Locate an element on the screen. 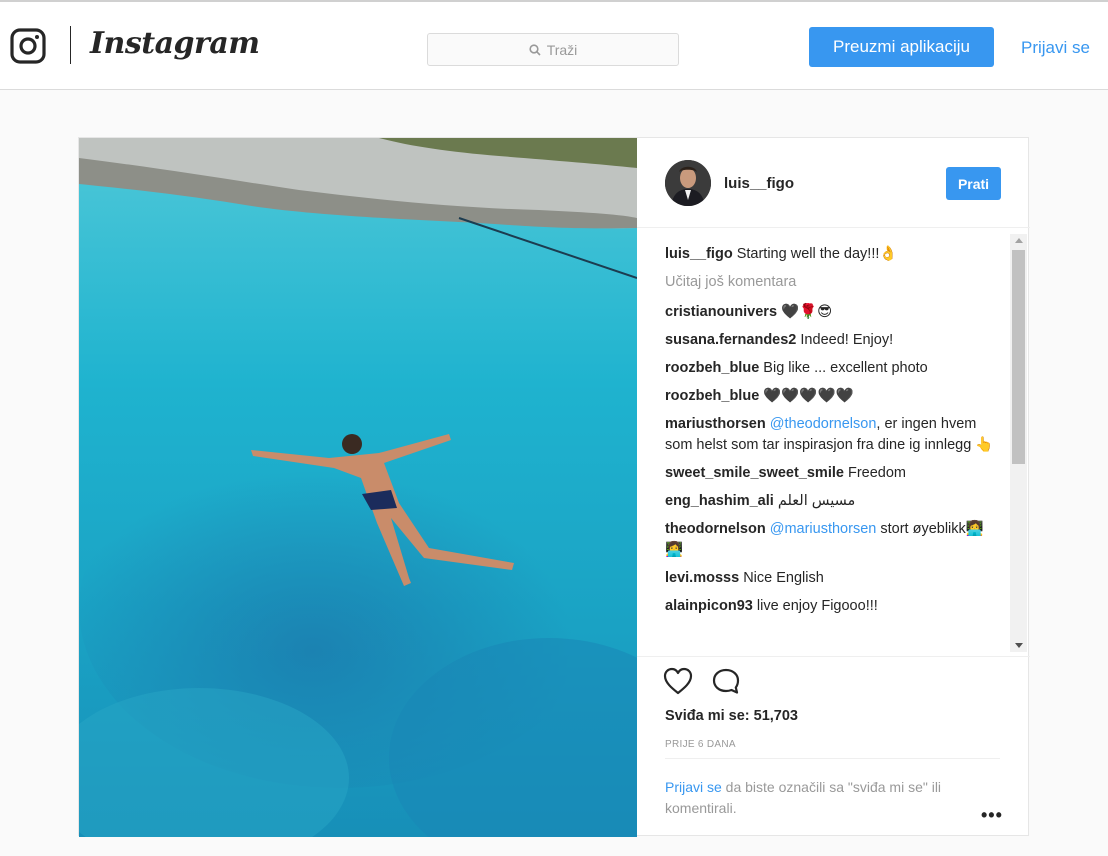  comment: alainpicon93 live enjoy Figooo!!! is located at coordinates (830, 606).